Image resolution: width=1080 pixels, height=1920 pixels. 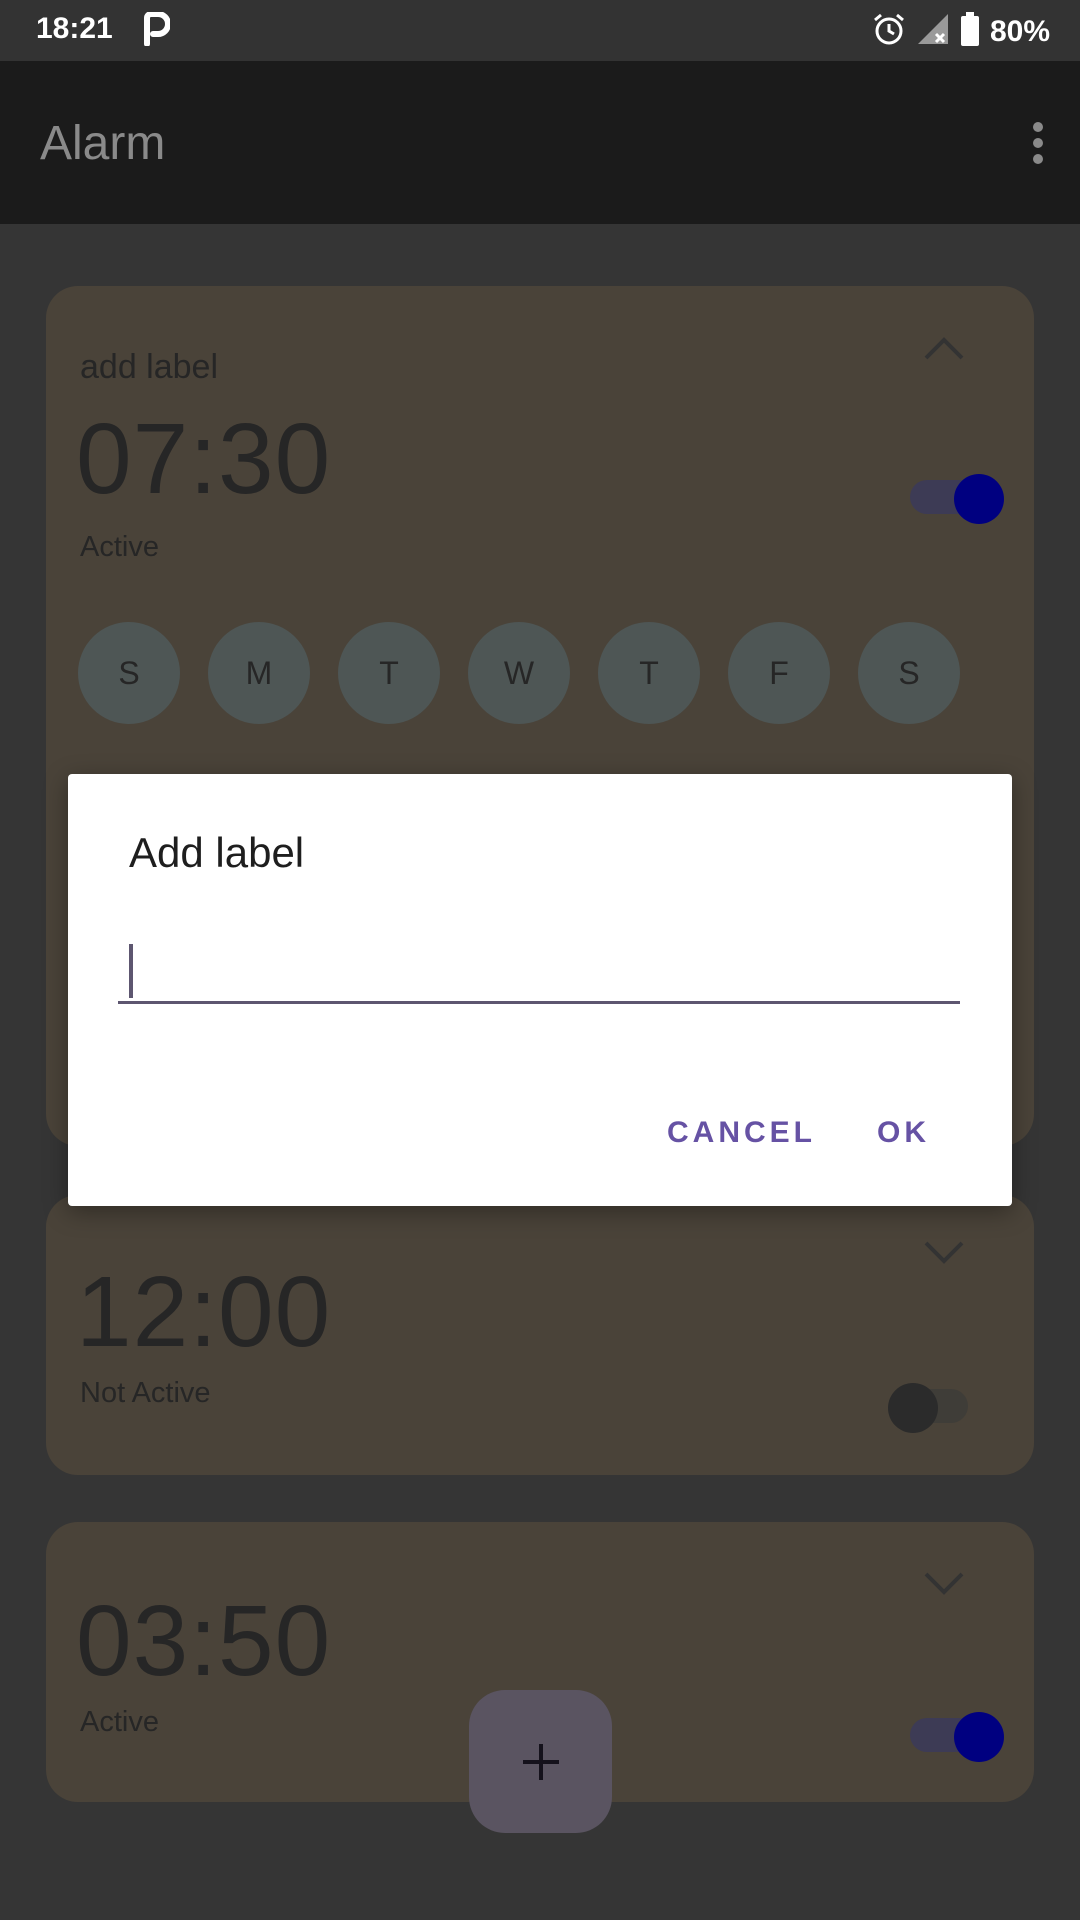 I want to click on more-vert-icon, so click(x=1038, y=143).